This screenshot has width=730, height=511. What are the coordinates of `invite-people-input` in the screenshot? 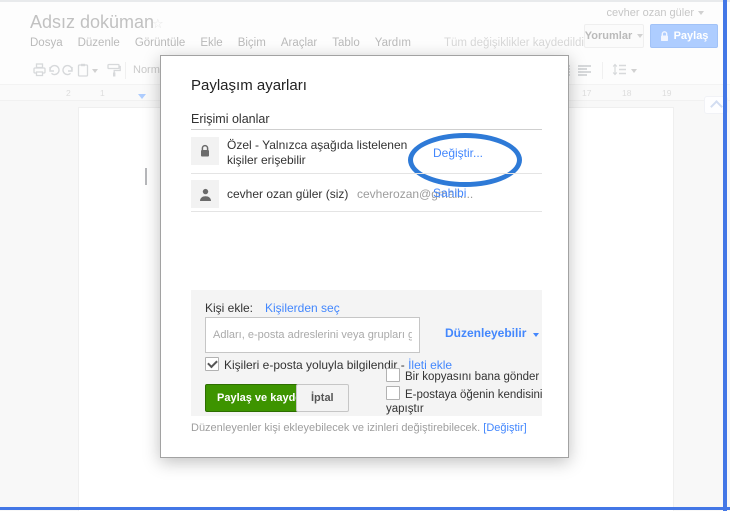 It's located at (312, 335).